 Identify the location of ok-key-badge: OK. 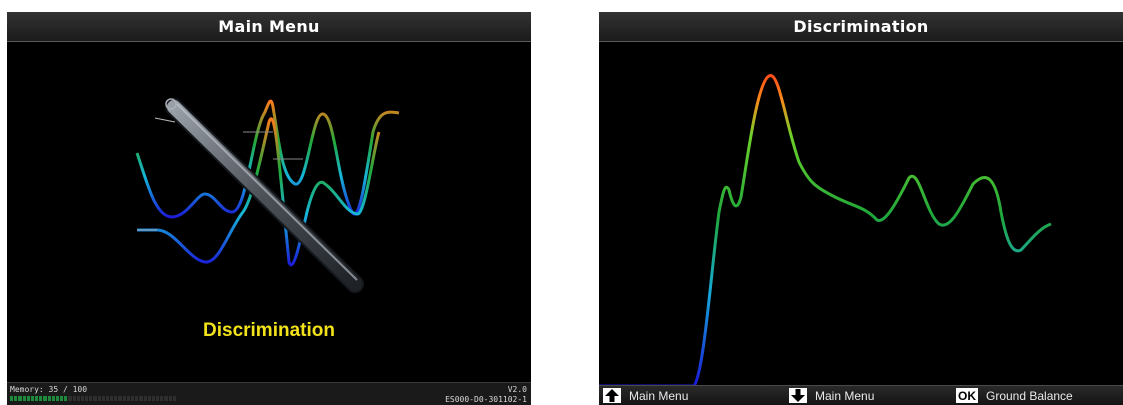
(967, 395).